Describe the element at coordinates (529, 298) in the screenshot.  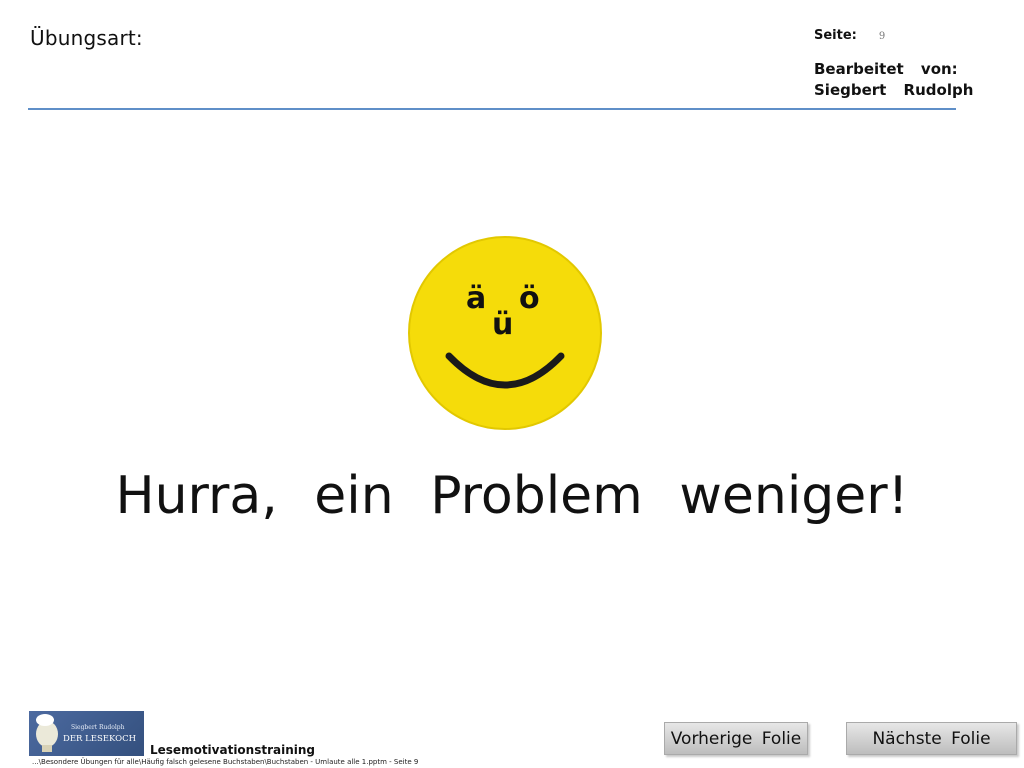
I see `umlaut-letter-o: ö` at that location.